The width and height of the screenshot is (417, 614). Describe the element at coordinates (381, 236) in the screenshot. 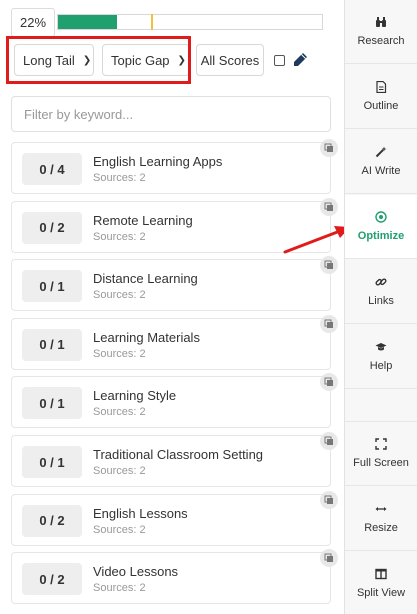

I see `sidebar-item-label: Optimize` at that location.